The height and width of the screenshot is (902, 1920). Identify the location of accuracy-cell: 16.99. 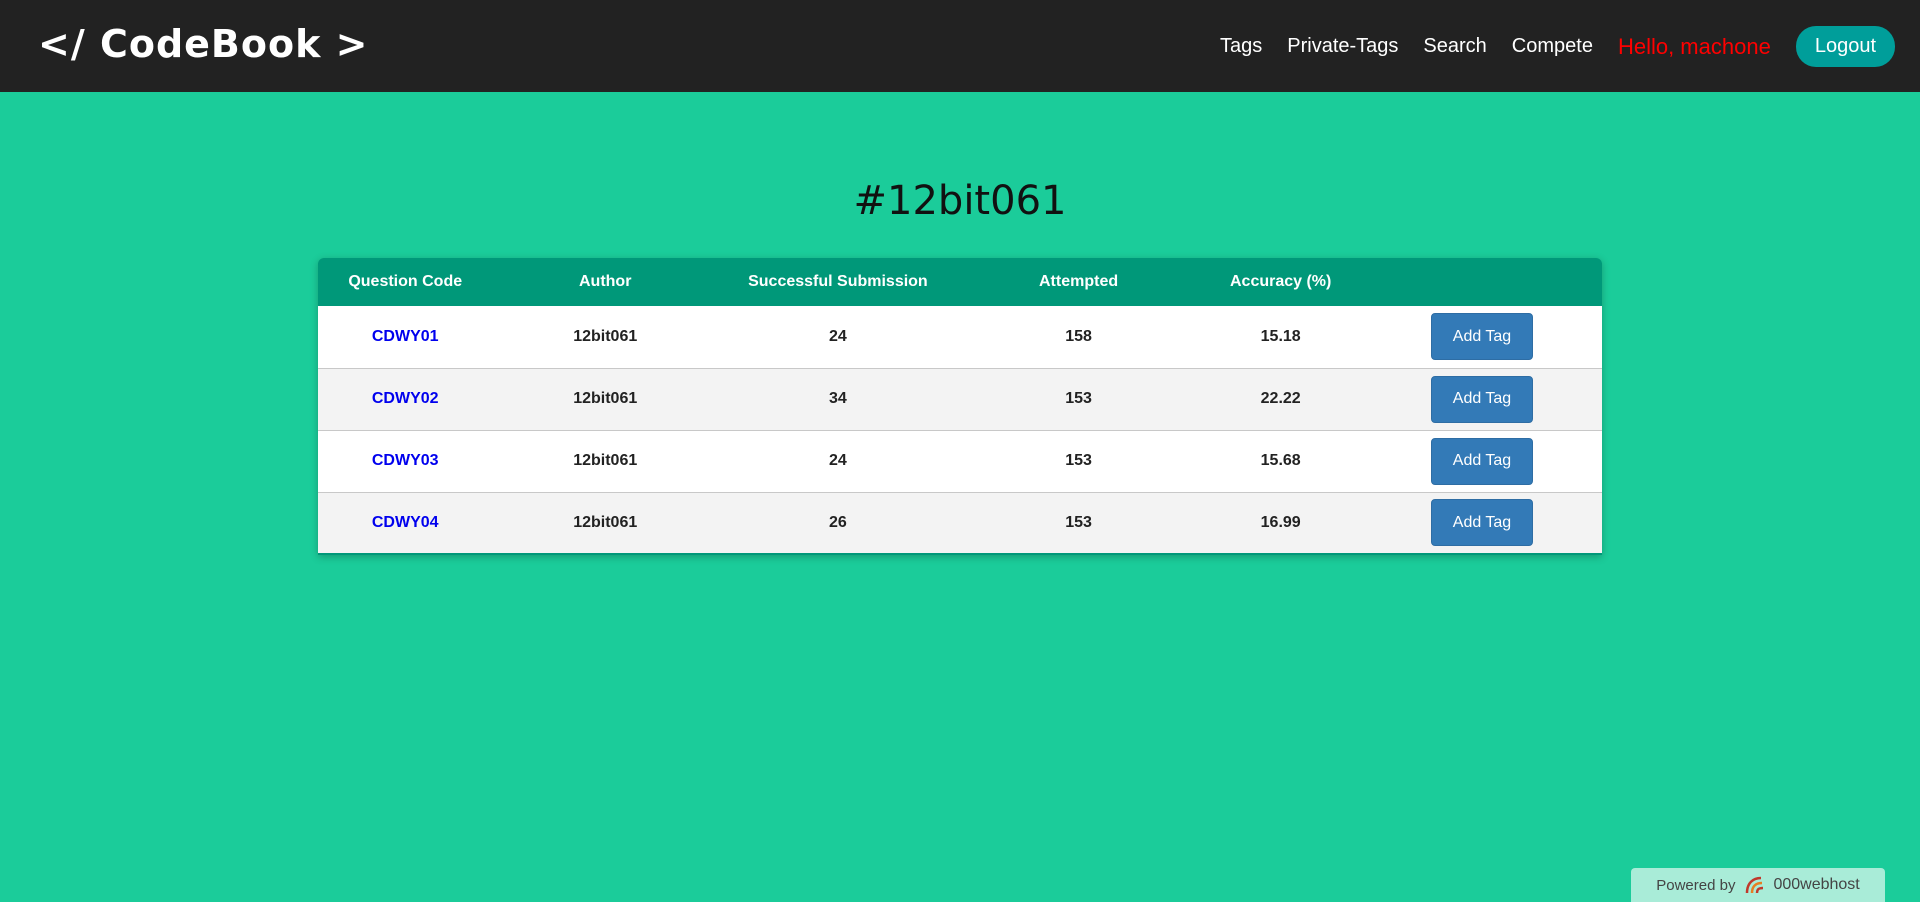
(1280, 522).